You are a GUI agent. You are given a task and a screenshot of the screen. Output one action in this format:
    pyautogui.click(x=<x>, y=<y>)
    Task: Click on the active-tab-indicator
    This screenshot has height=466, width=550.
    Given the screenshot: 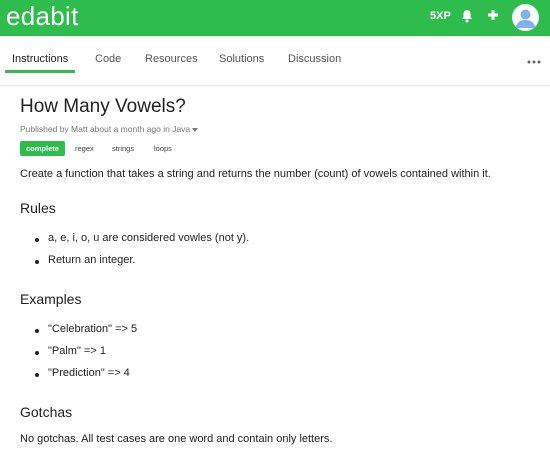 What is the action you would take?
    pyautogui.click(x=40, y=71)
    